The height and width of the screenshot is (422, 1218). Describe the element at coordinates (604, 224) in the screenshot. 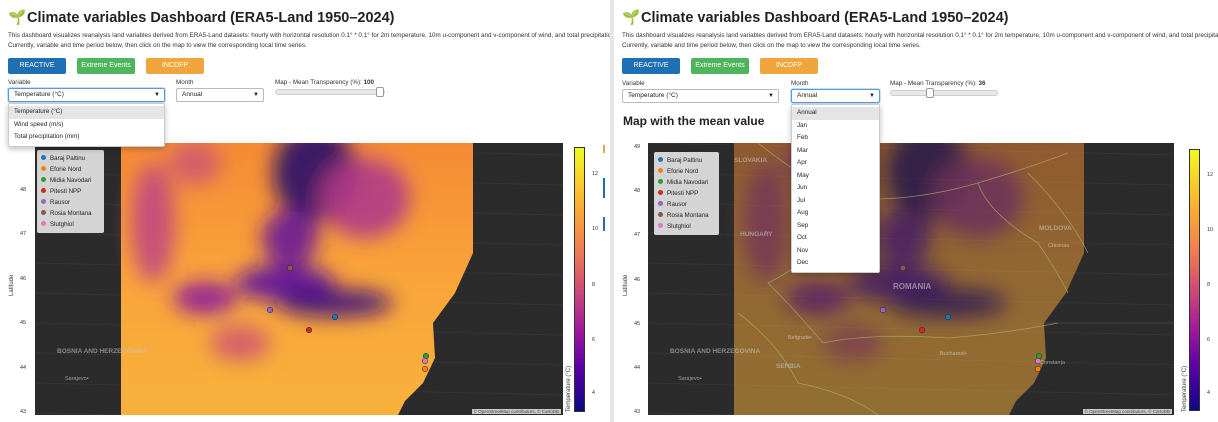

I see `edge-marker` at that location.